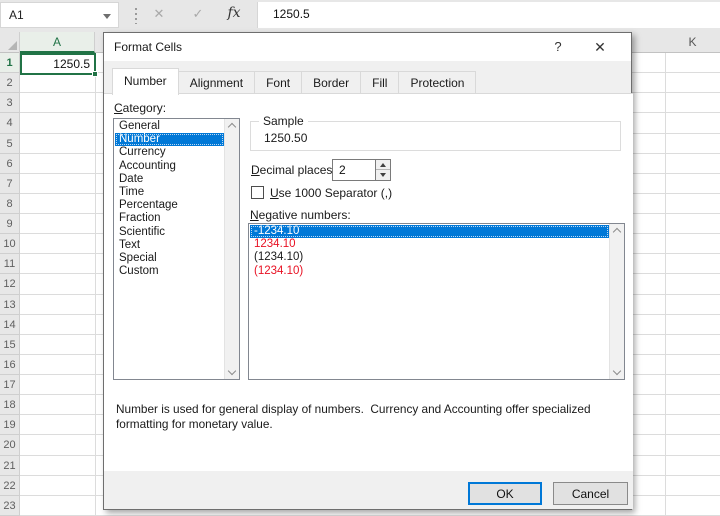 This screenshot has height=516, width=720. What do you see at coordinates (616, 301) in the screenshot?
I see `negative-scrollbar` at bounding box center [616, 301].